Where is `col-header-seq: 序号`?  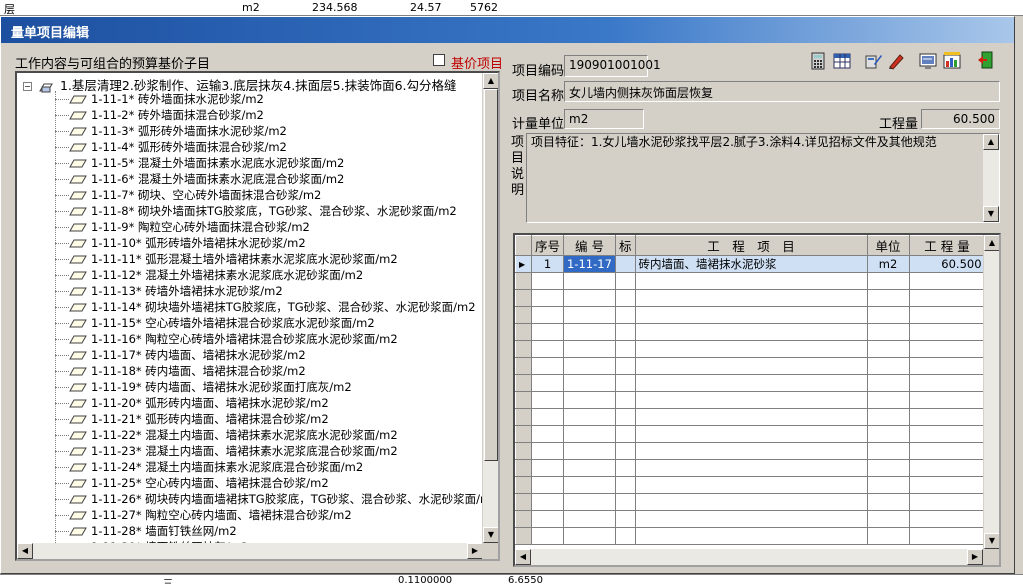 col-header-seq: 序号 is located at coordinates (547, 245).